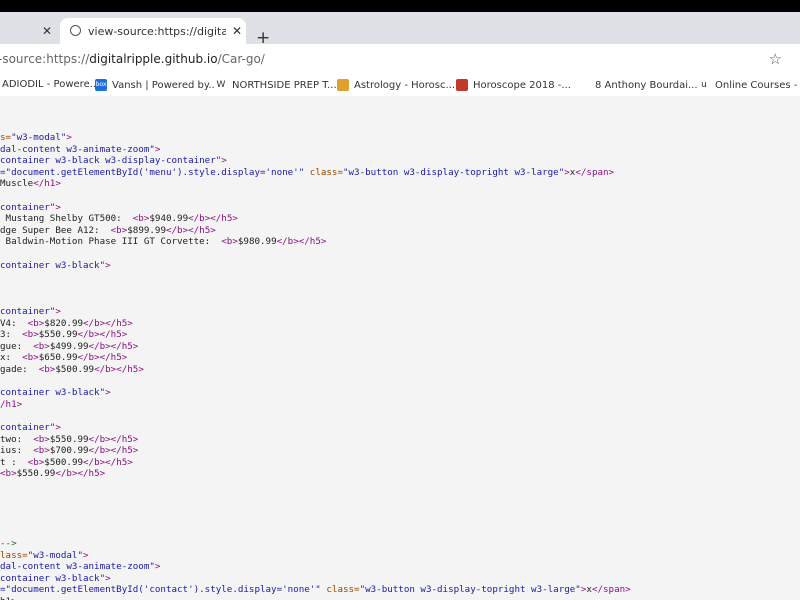 The height and width of the screenshot is (600, 800). What do you see at coordinates (400, 6) in the screenshot?
I see `window-top-border` at bounding box center [400, 6].